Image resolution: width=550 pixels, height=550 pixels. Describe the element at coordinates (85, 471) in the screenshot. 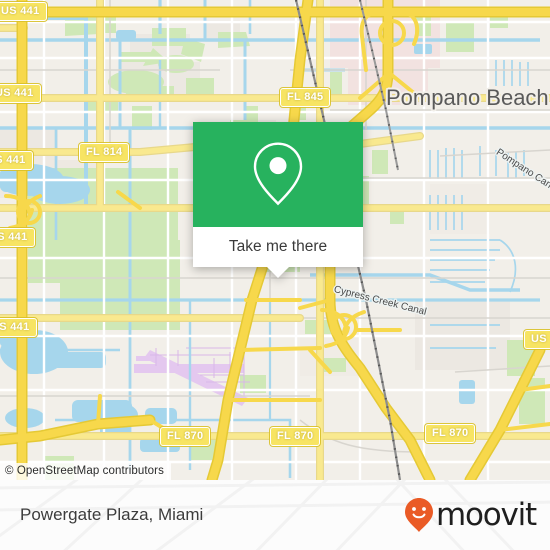

I see `osm-attribution: © OpenStreetMap contributors` at that location.